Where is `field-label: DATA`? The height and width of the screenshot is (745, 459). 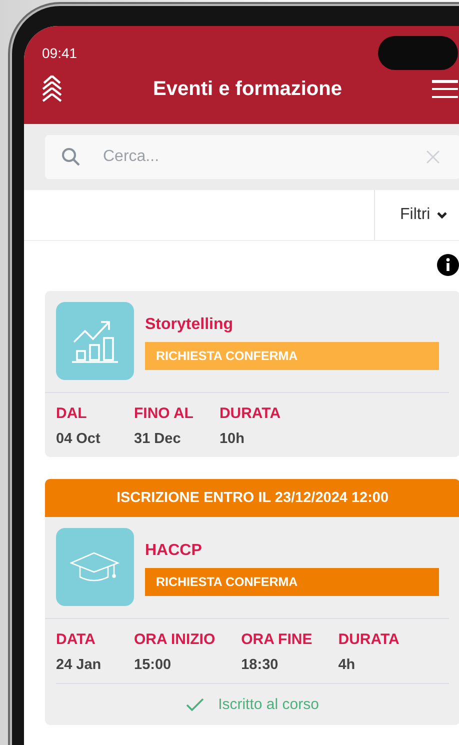 field-label: DATA is located at coordinates (76, 639).